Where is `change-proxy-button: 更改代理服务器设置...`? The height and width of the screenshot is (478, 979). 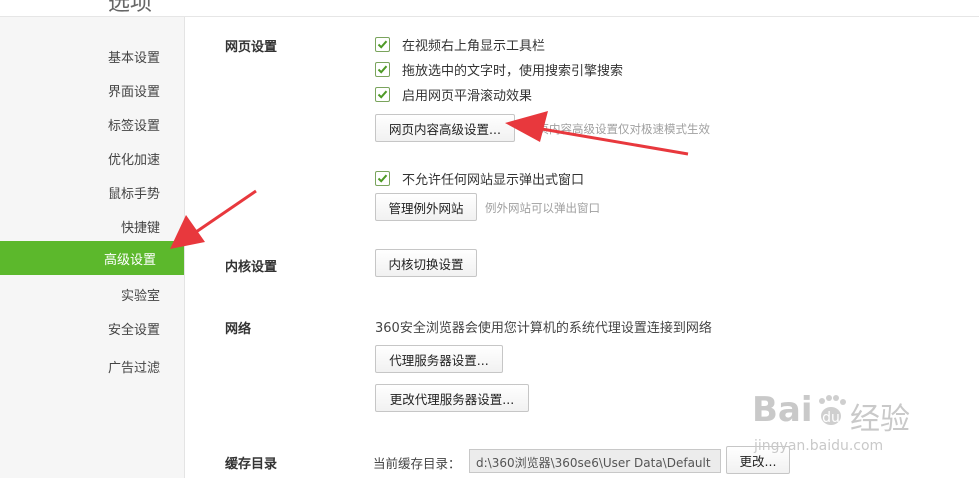
change-proxy-button: 更改代理服务器设置... is located at coordinates (452, 398).